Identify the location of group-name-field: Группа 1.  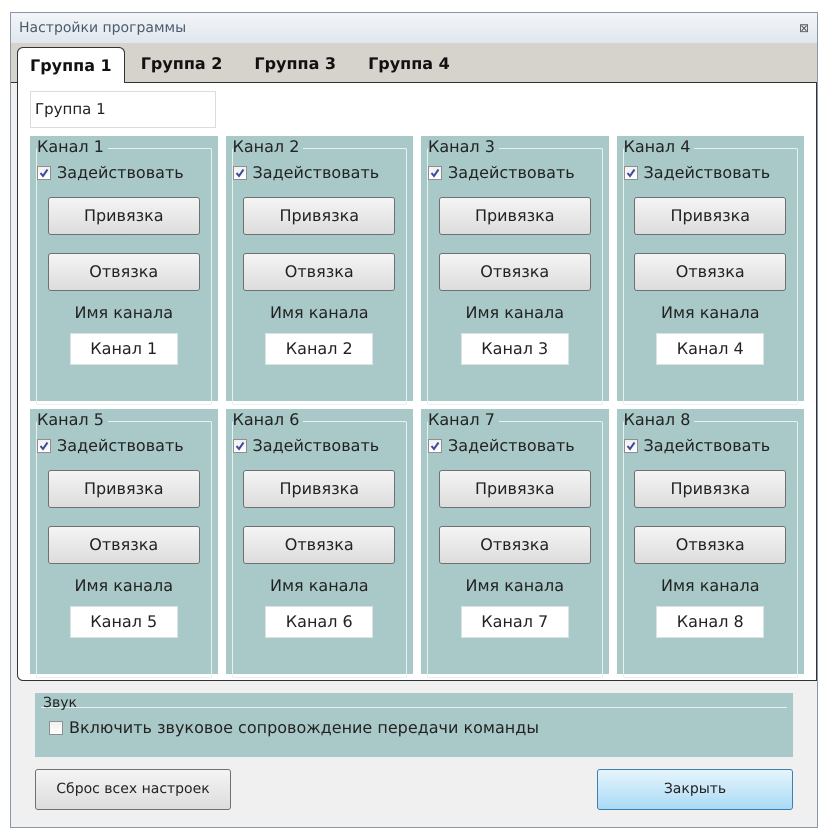
(123, 109).